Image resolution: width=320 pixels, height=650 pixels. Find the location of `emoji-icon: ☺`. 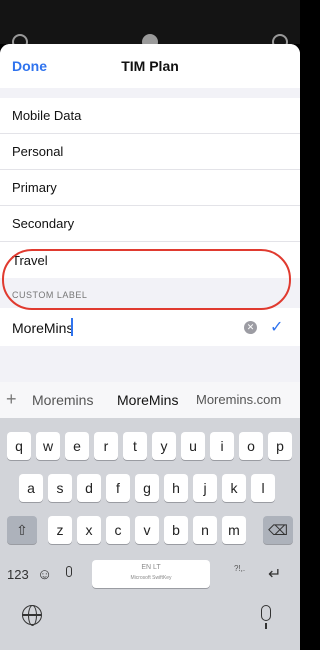

emoji-icon: ☺ is located at coordinates (44, 574).